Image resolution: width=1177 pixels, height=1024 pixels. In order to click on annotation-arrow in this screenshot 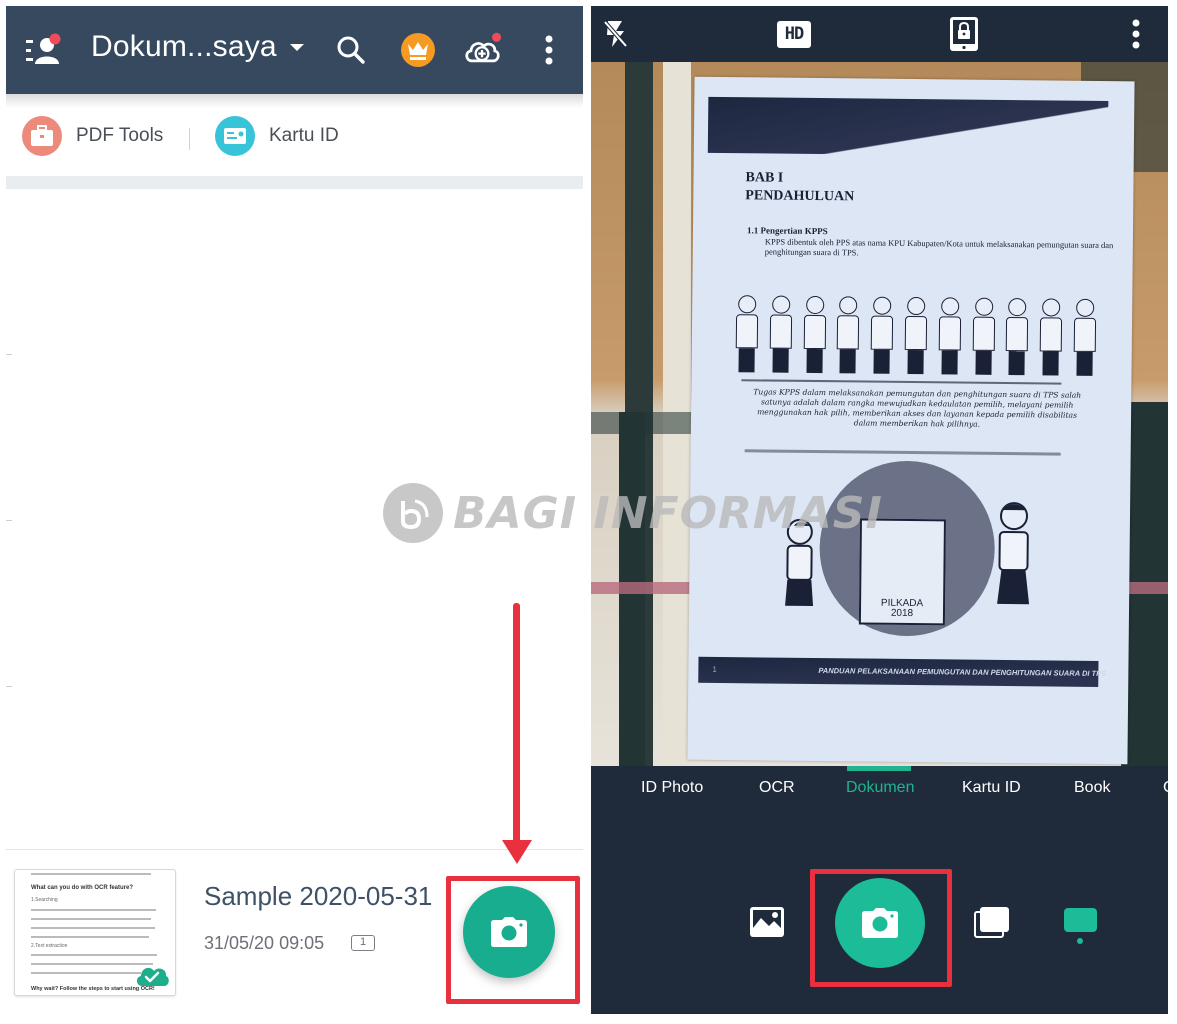, I will do `click(516, 726)`.